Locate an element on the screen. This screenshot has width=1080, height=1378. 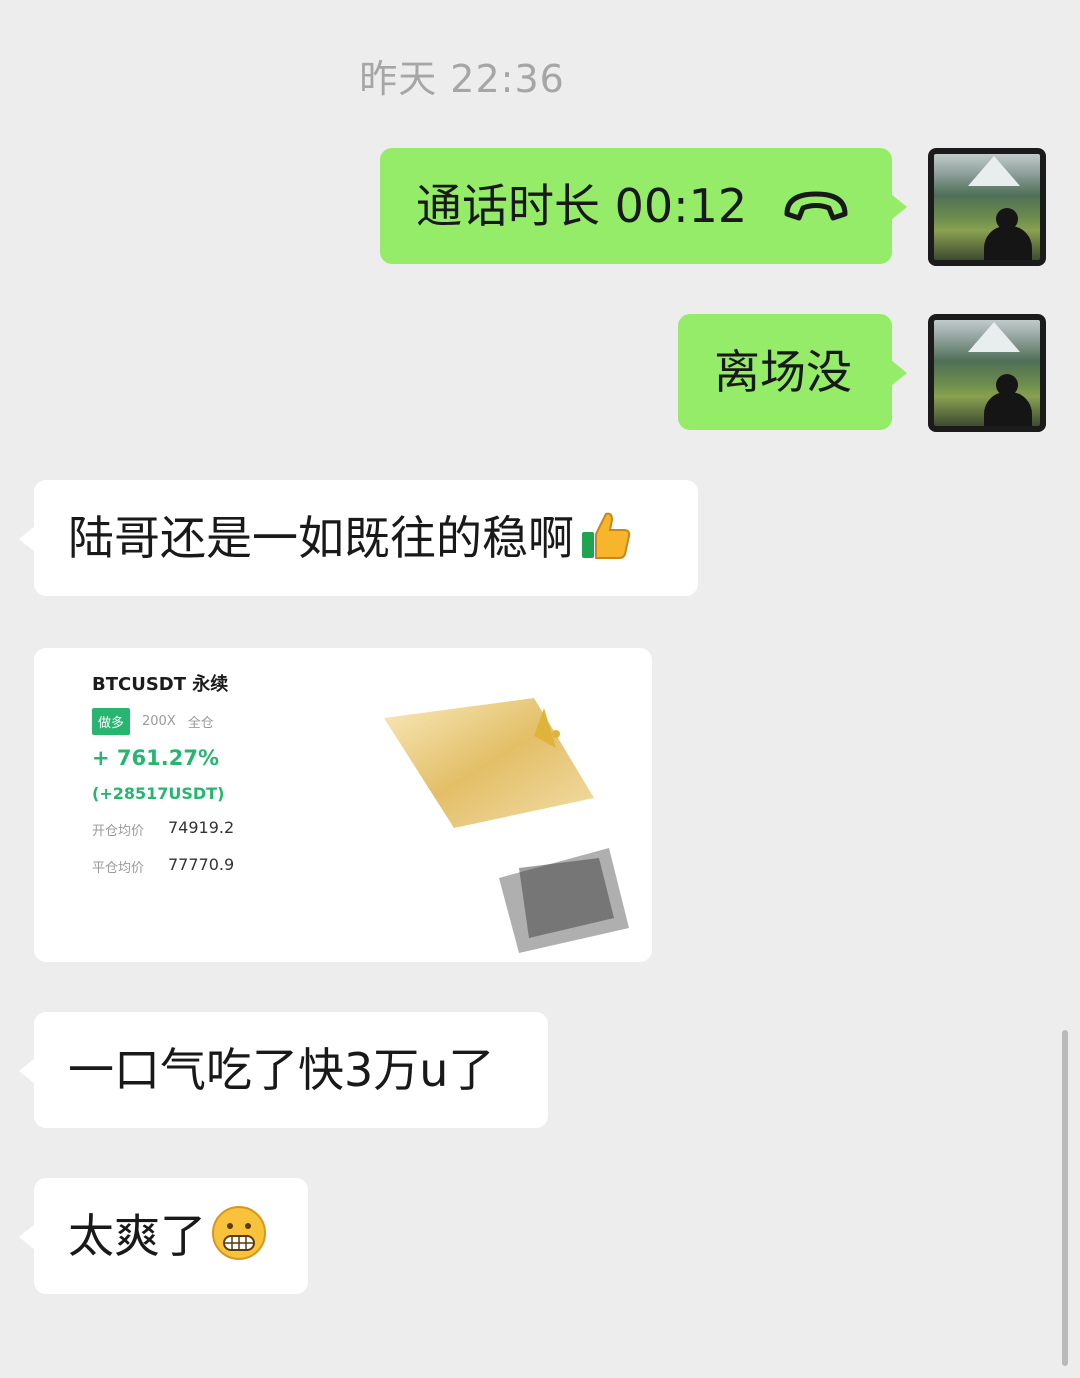
margin-mode-tag: 全仓 is located at coordinates (200, 723).